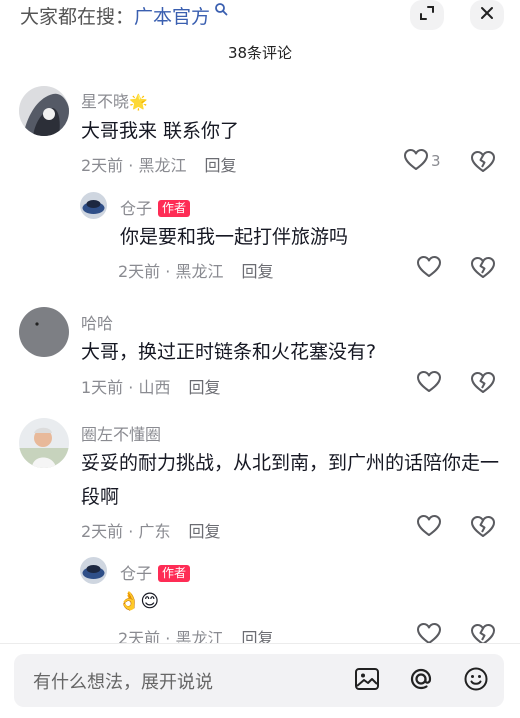  Describe the element at coordinates (172, 17) in the screenshot. I see `search-keyword: 广本官方` at that location.